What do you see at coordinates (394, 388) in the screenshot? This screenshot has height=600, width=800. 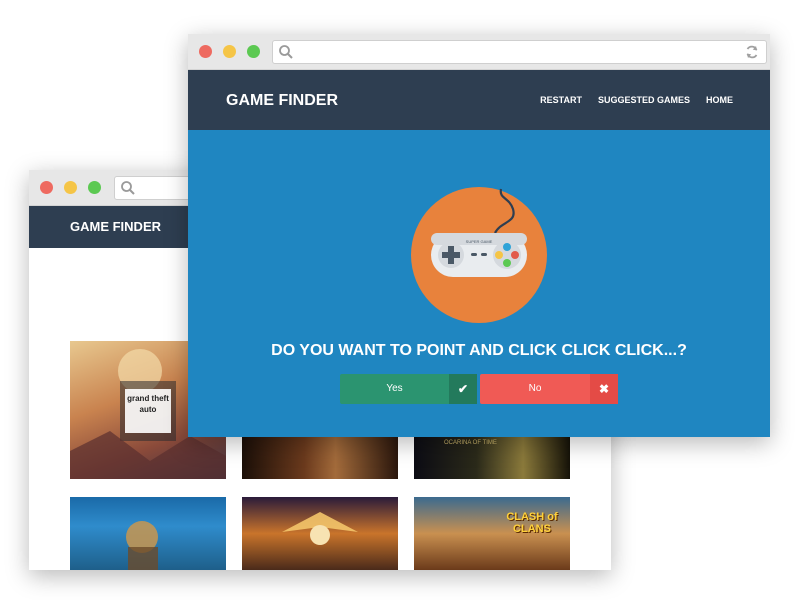 I see `yes-label: Yes` at bounding box center [394, 388].